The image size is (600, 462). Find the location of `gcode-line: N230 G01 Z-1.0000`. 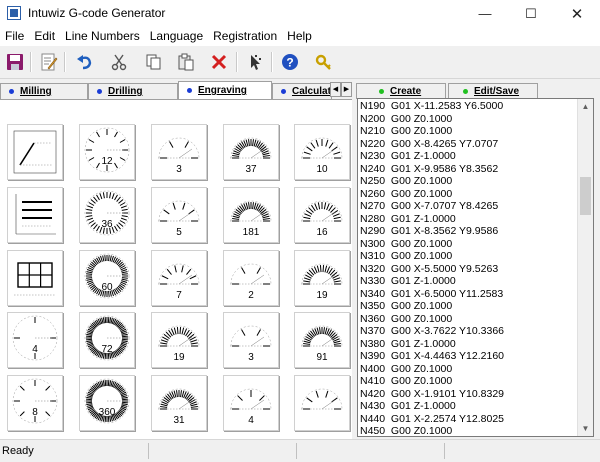

gcode-line: N230 G01 Z-1.0000 is located at coordinates (408, 156).